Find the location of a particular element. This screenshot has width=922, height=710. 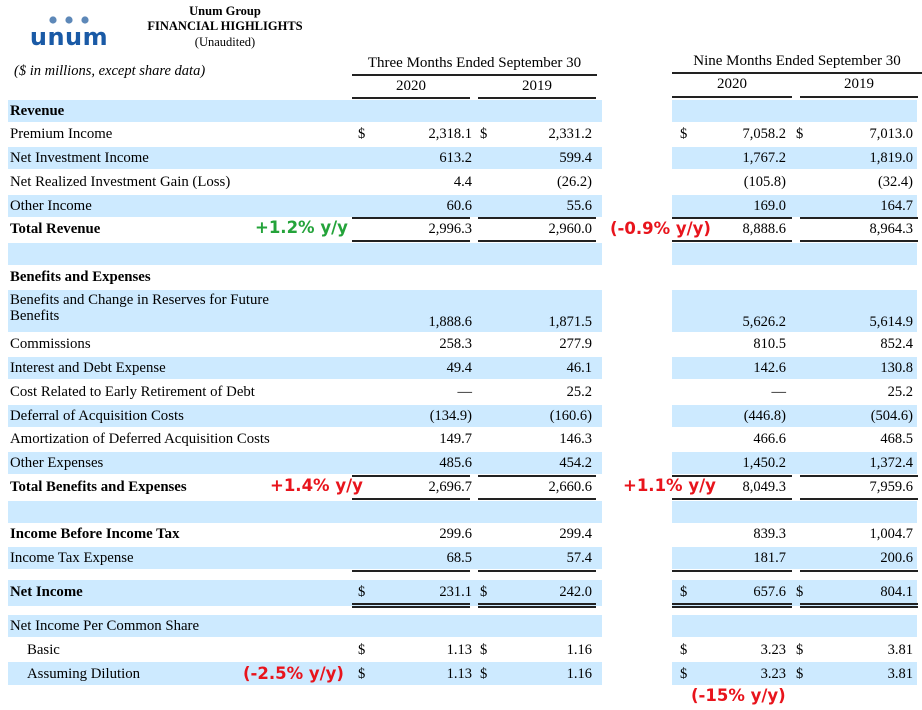

total-expenses-label: Total Benefits and Expenses is located at coordinates (98, 487).